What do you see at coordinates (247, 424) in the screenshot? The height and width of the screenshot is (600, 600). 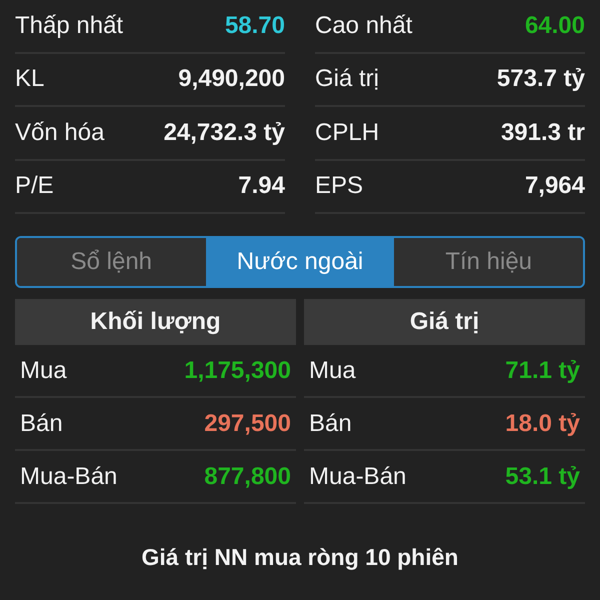 I see `row-value: 297,500` at bounding box center [247, 424].